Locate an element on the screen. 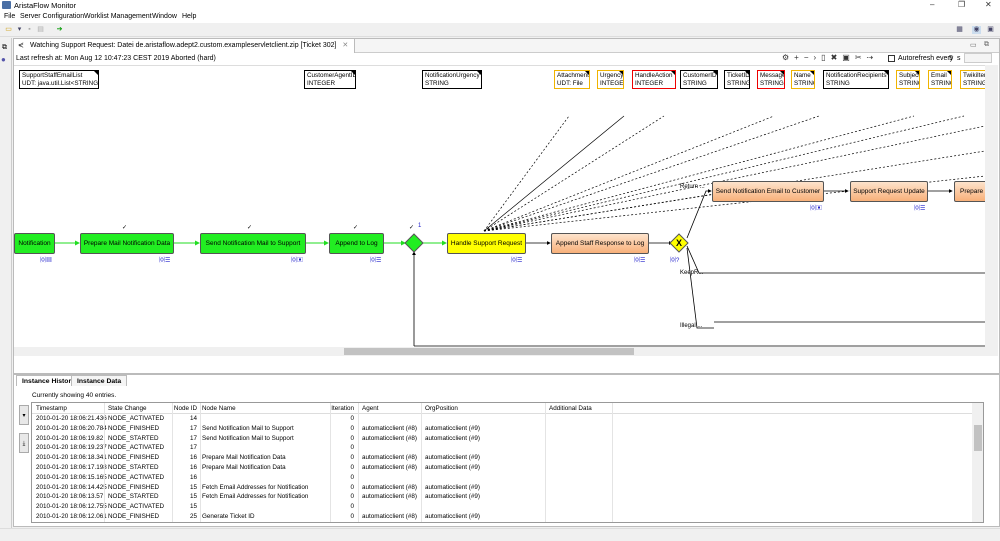 This screenshot has width=1000, height=541. cell: automaticclient (#9) is located at coordinates (452, 467).